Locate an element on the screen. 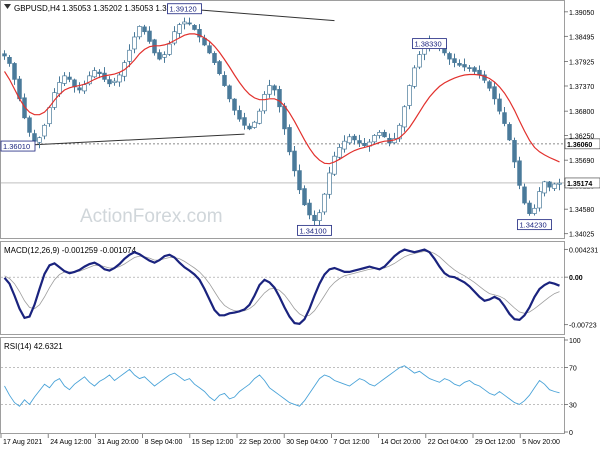 Image resolution: width=600 pixels, height=450 pixels. price-tick-label: 1.38495 is located at coordinates (581, 37).